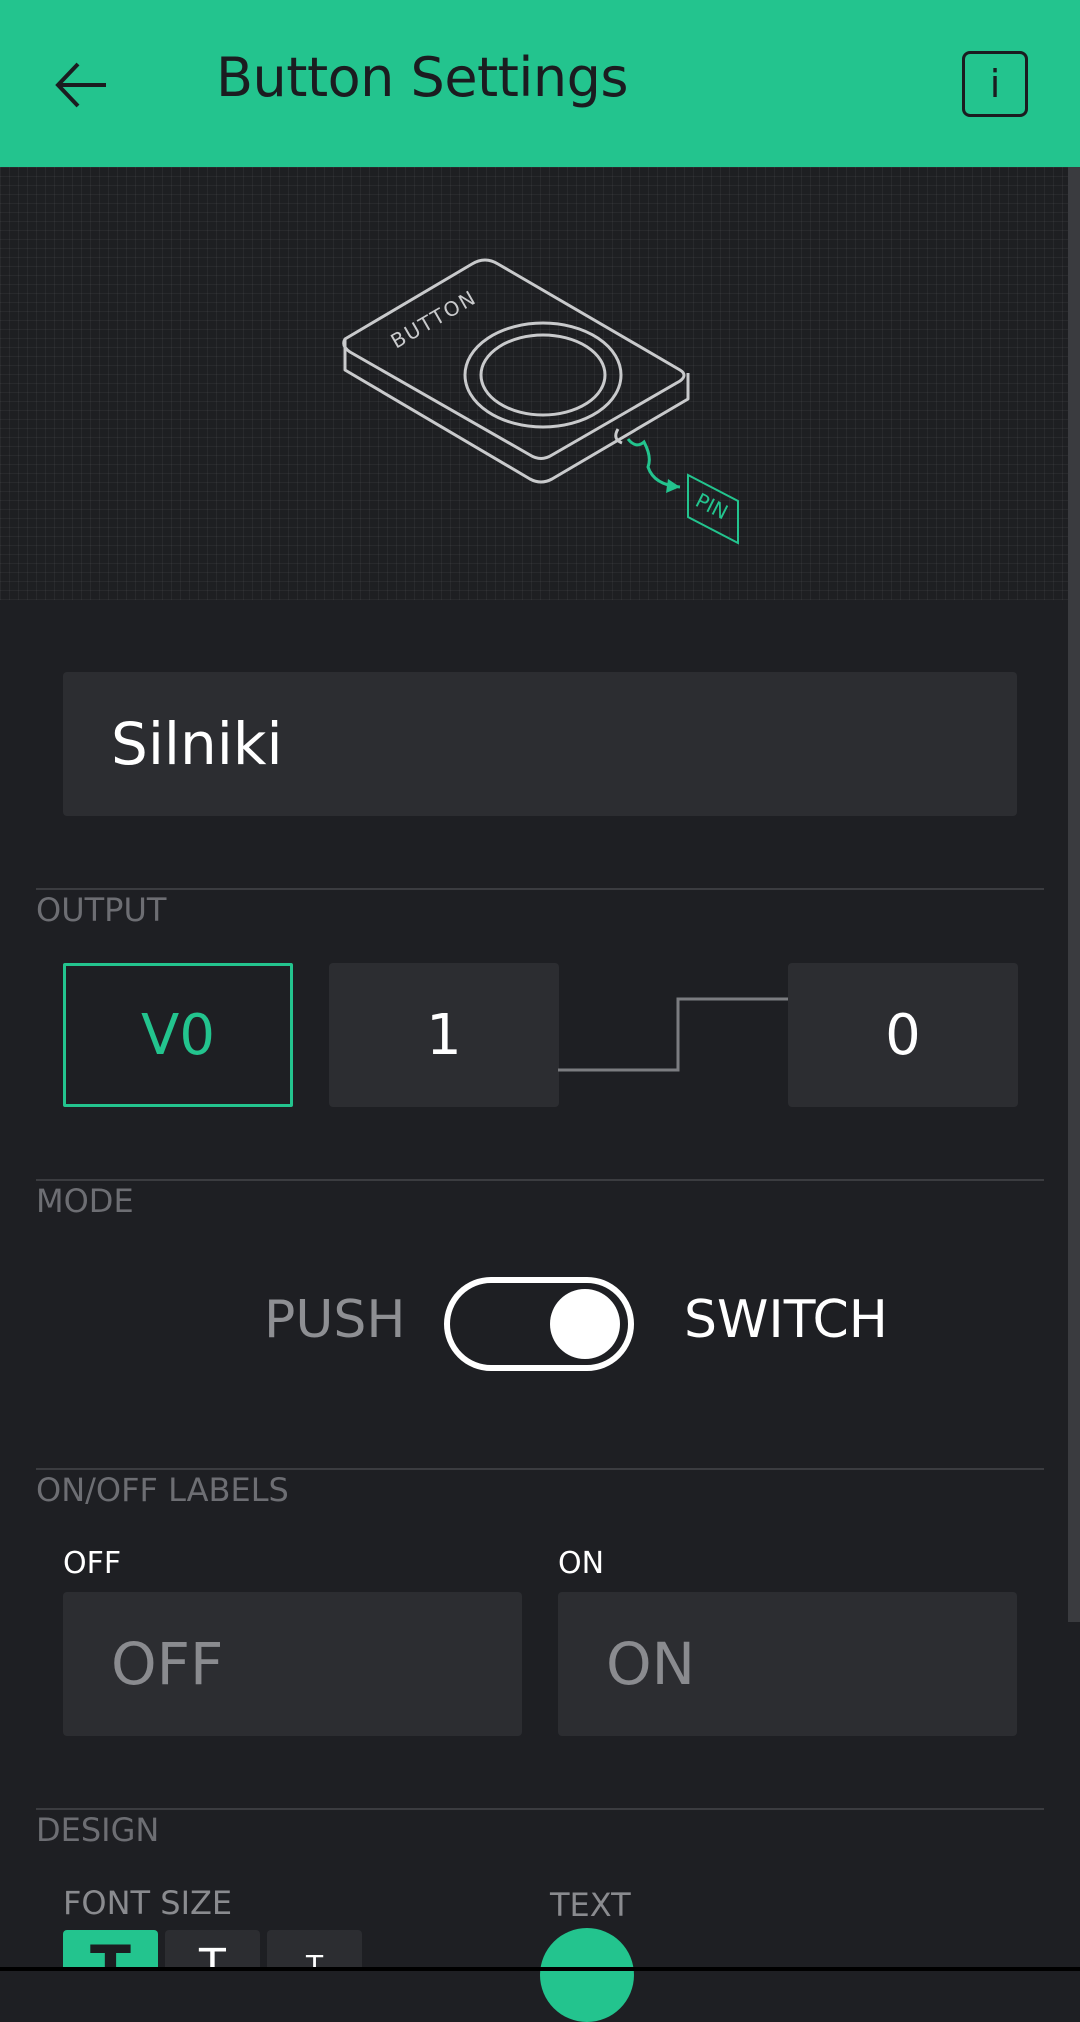 This screenshot has height=2022, width=1080. Describe the element at coordinates (422, 77) in the screenshot. I see `page-title: Button Settings` at that location.